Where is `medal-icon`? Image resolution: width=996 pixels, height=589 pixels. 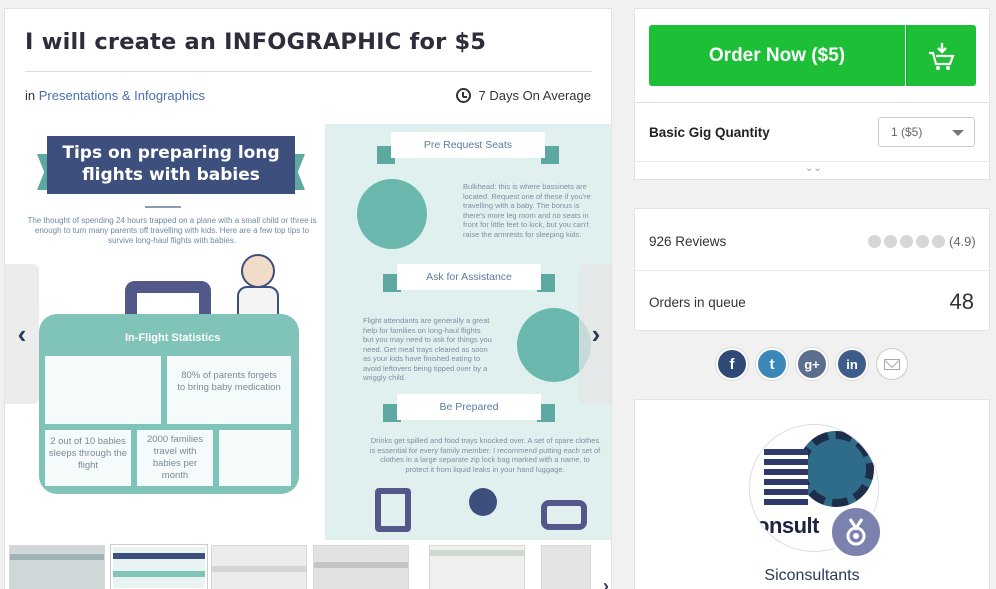
medal-icon is located at coordinates (856, 532).